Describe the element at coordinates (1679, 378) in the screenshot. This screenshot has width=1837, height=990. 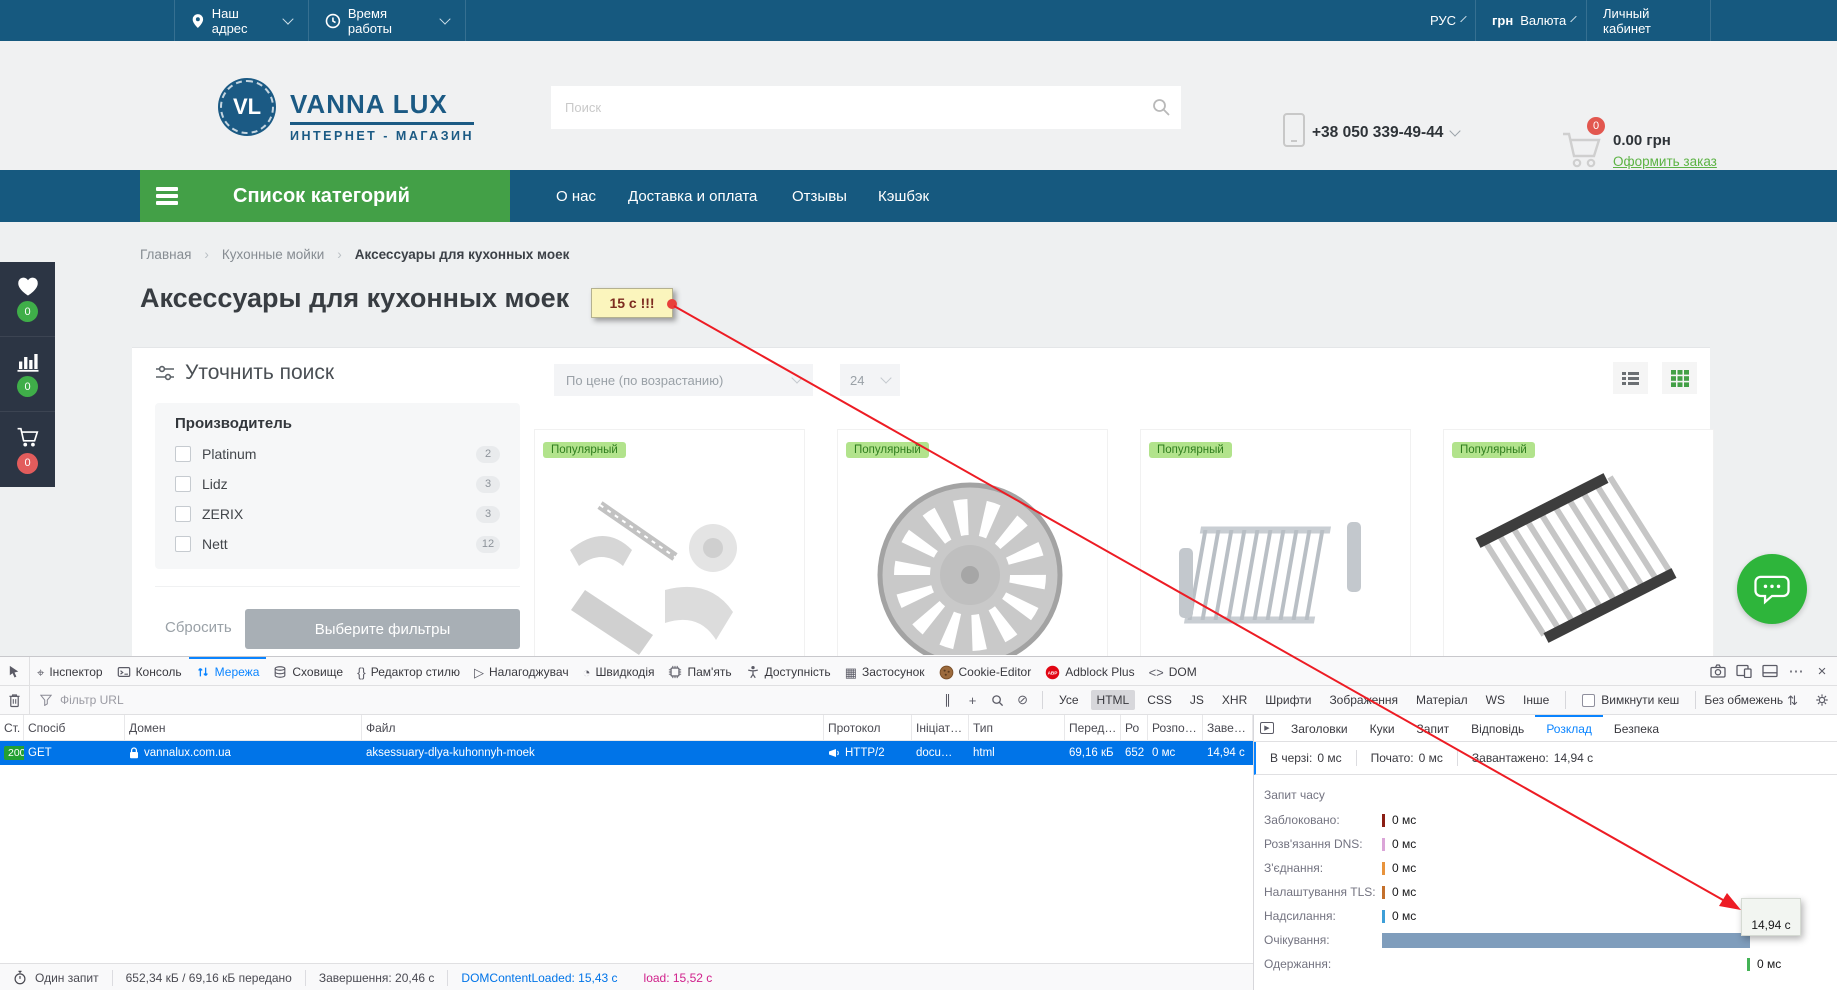
I see `grid-view-button` at that location.